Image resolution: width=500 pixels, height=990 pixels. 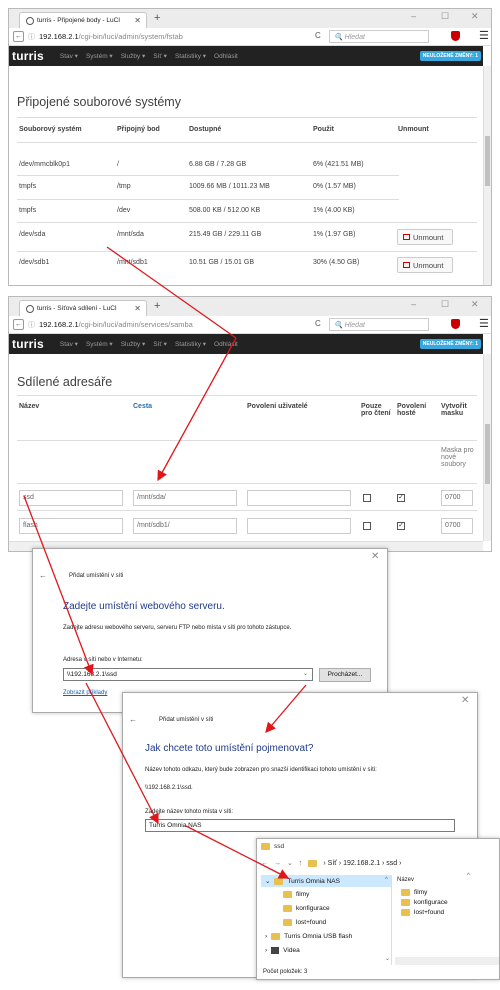 What do you see at coordinates (171, 292) in the screenshot?
I see `arrow-line` at bounding box center [171, 292].